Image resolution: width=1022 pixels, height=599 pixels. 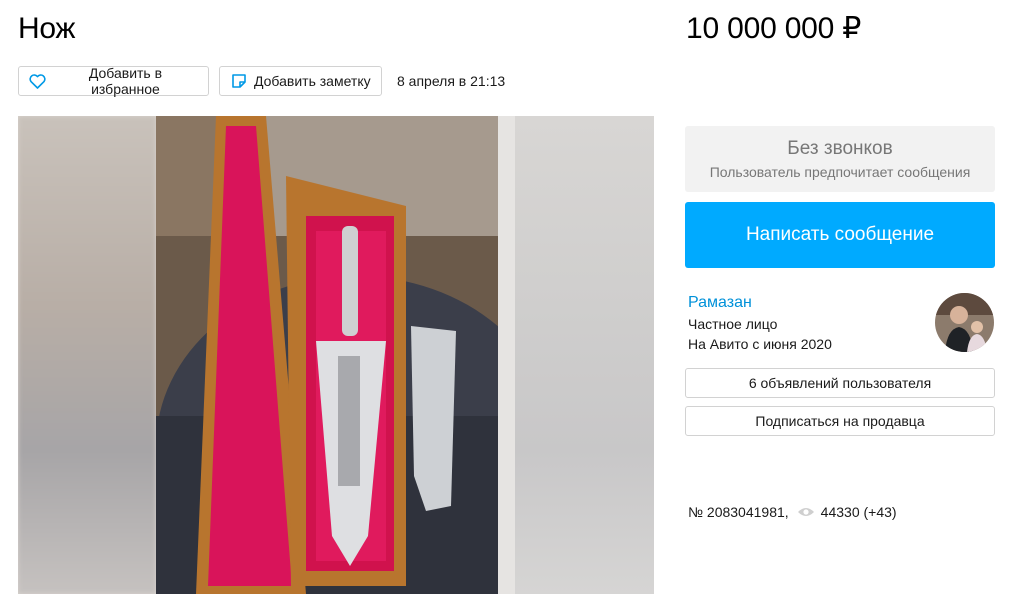 What do you see at coordinates (738, 512) in the screenshot?
I see `listing-number: № 2083041981,` at bounding box center [738, 512].